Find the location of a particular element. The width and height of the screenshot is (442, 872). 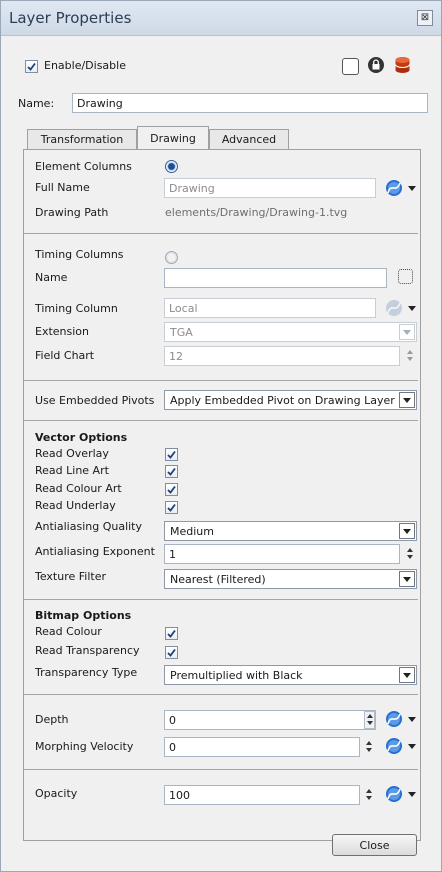

depth-input: 0 is located at coordinates (270, 720).